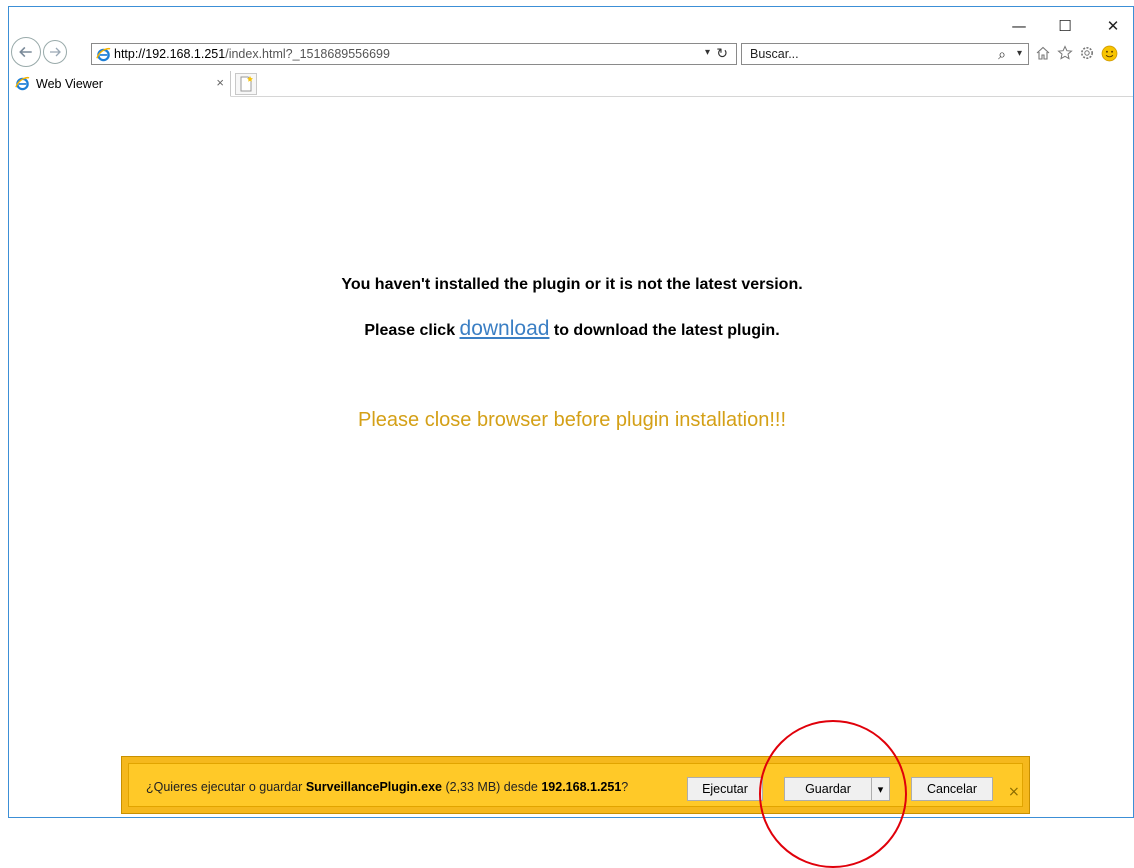 This screenshot has width=1134, height=868. What do you see at coordinates (1065, 53) in the screenshot?
I see `star-icon` at bounding box center [1065, 53].